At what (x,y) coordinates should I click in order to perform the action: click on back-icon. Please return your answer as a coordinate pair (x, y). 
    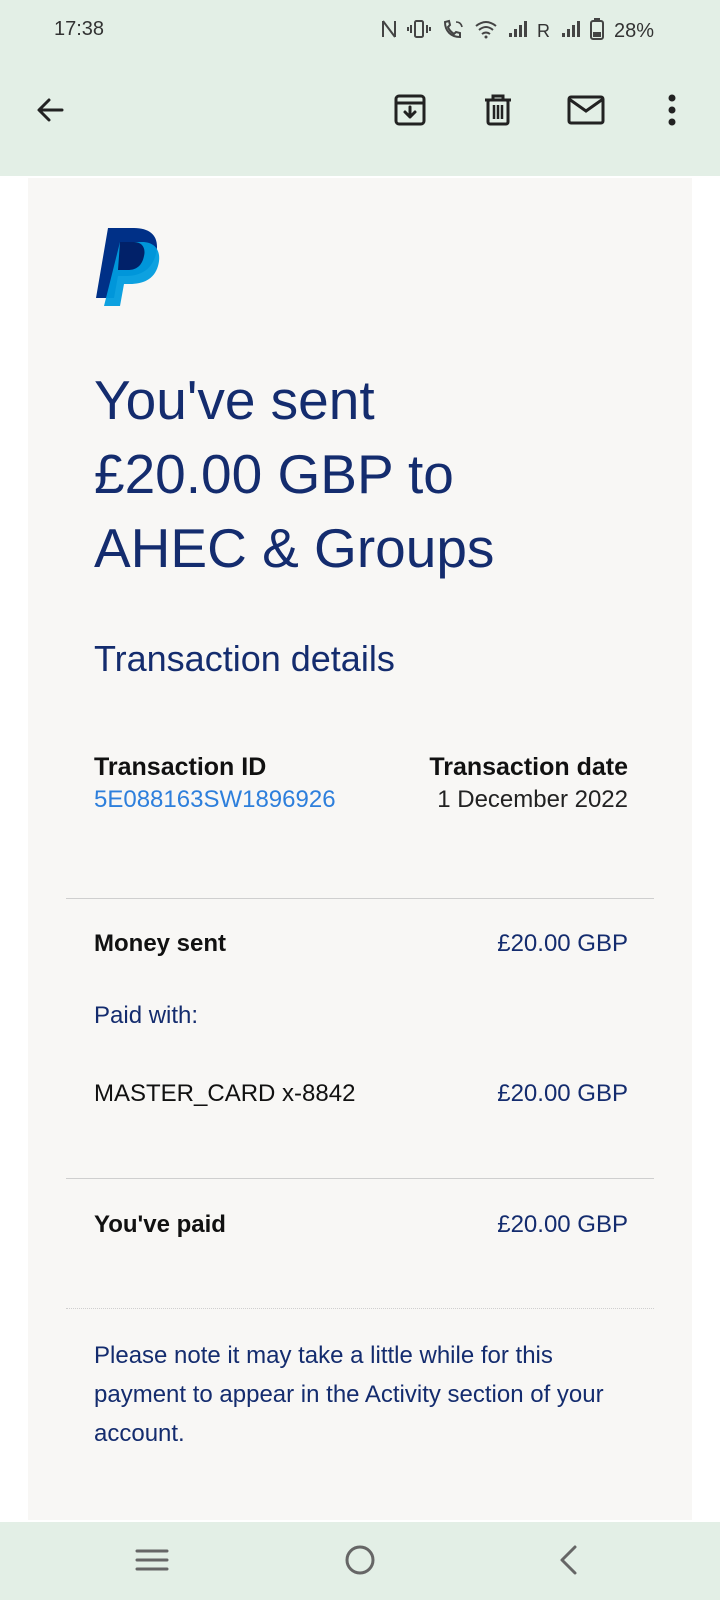
    Looking at the image, I should click on (568, 1560).